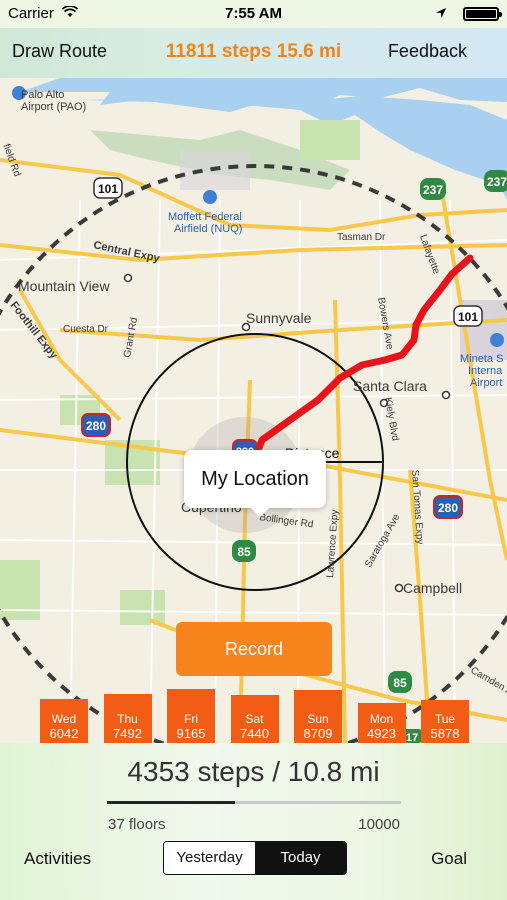  Describe the element at coordinates (64, 286) in the screenshot. I see `map-label: Mountain View` at that location.